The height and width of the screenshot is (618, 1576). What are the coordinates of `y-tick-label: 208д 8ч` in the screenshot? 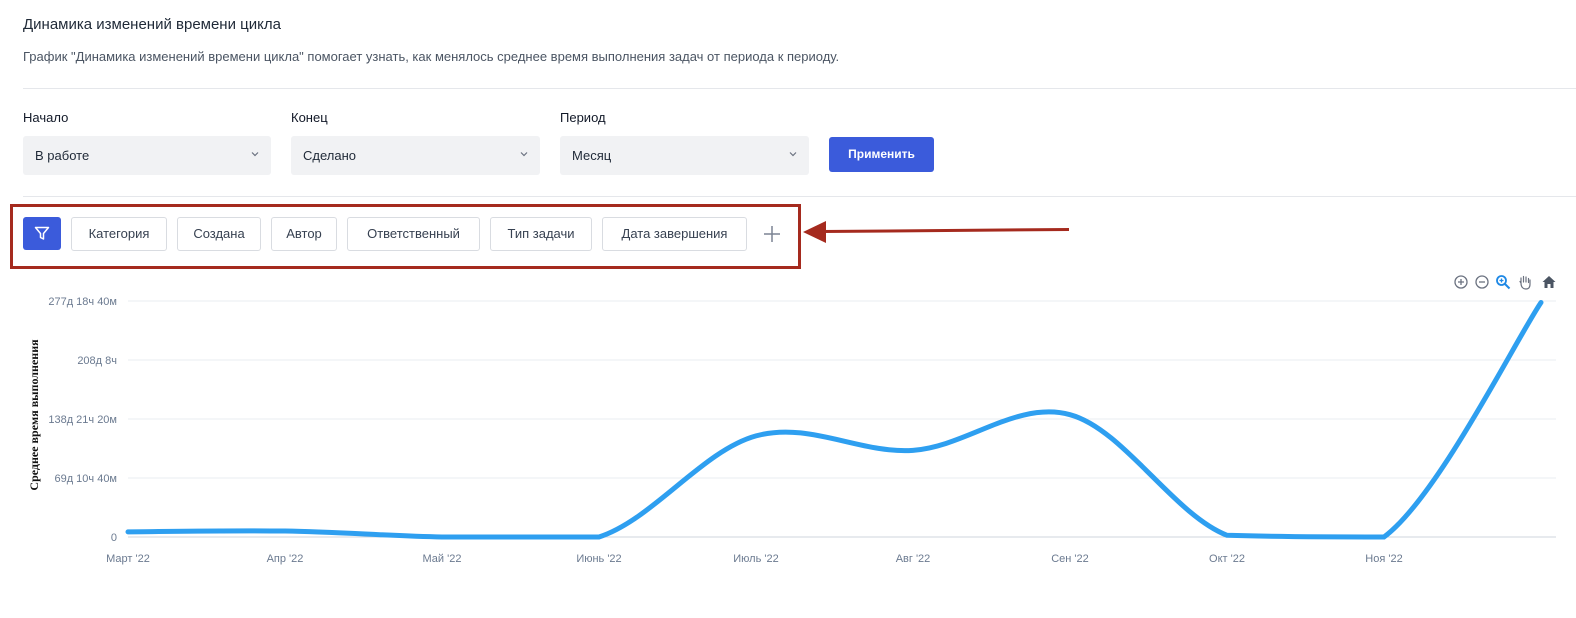 It's located at (97, 361).